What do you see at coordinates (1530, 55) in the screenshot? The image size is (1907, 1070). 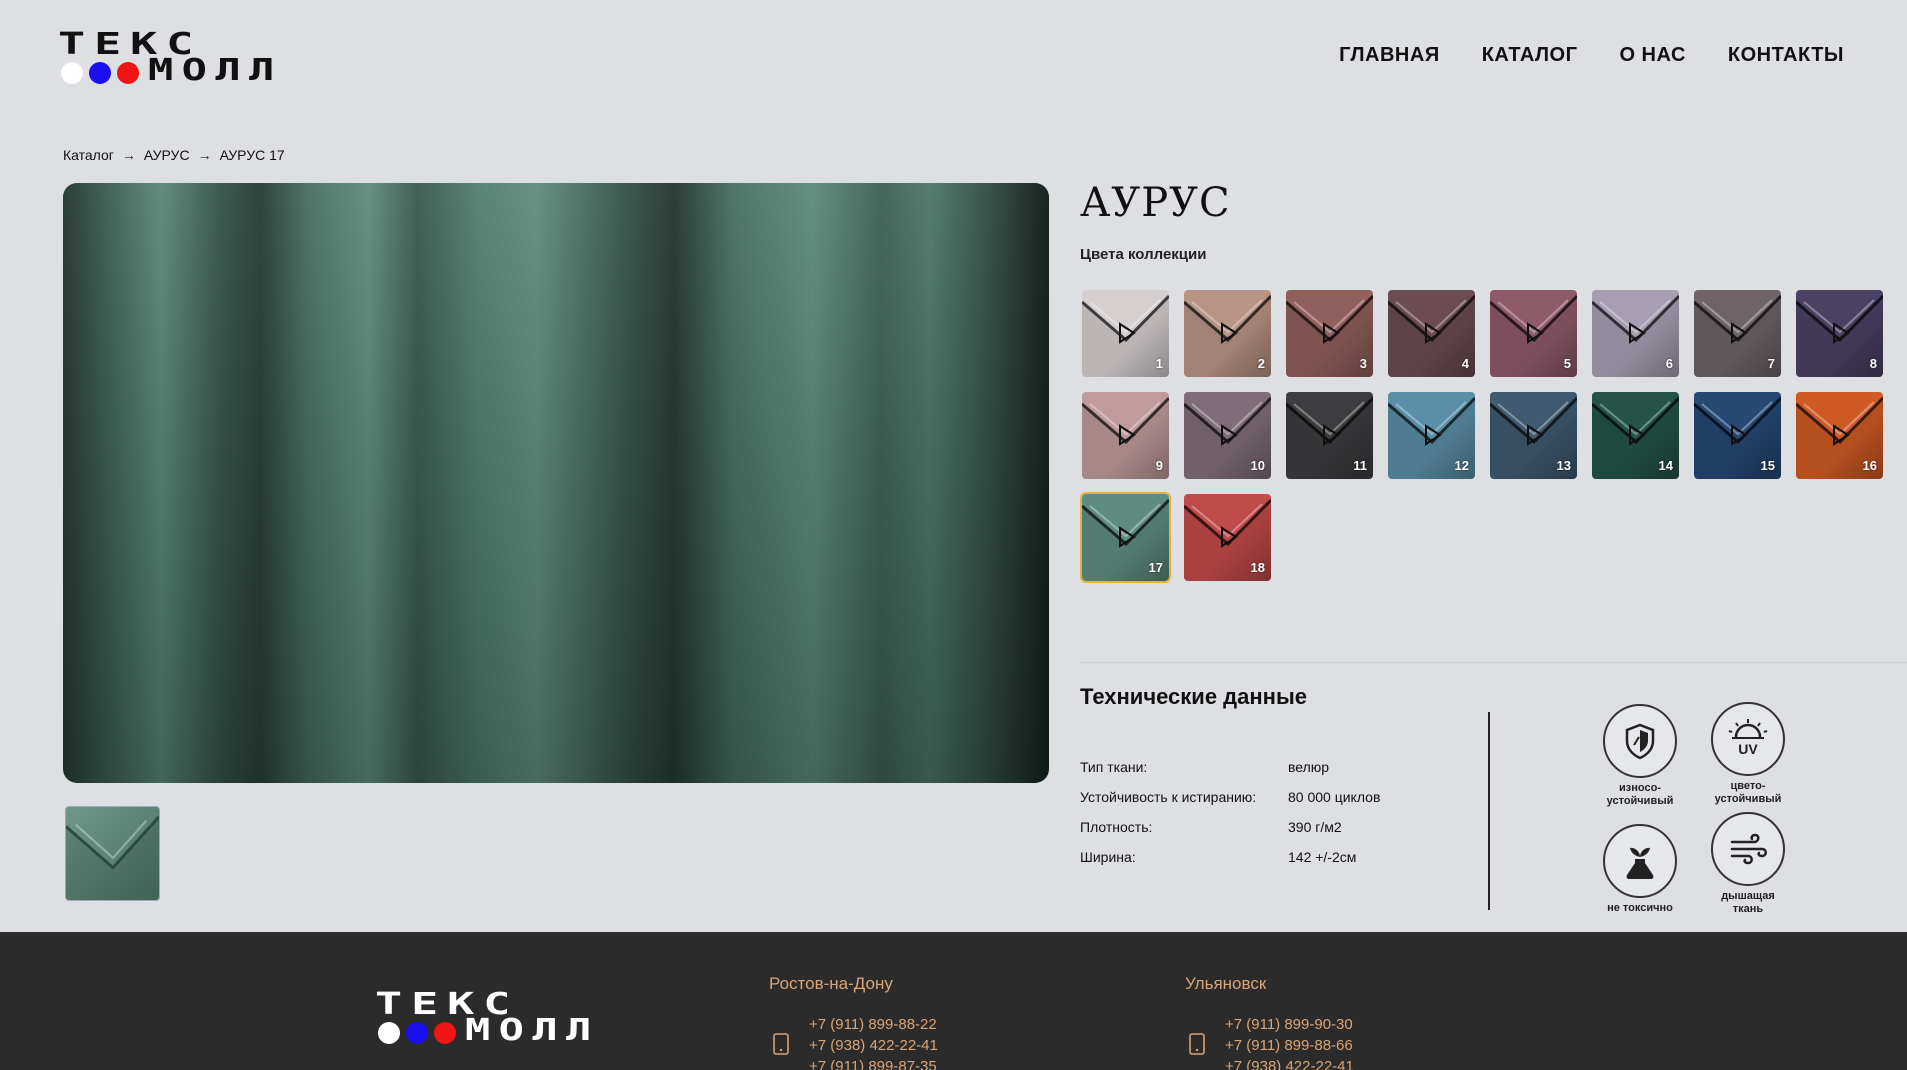 I see `nav-catalog: КАТАЛОГ` at bounding box center [1530, 55].